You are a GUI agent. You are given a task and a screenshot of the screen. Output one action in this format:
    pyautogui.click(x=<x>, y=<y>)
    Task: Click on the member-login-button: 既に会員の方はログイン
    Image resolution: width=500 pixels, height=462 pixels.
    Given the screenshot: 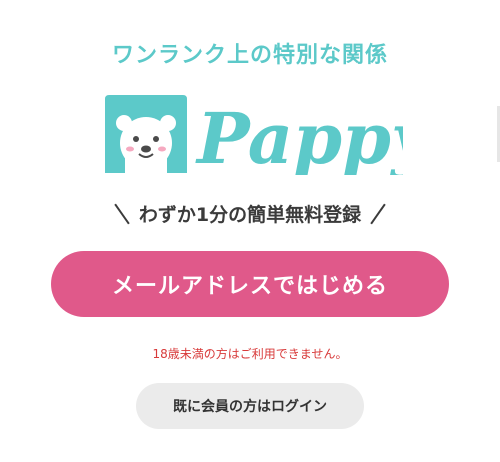 What is the action you would take?
    pyautogui.click(x=250, y=406)
    